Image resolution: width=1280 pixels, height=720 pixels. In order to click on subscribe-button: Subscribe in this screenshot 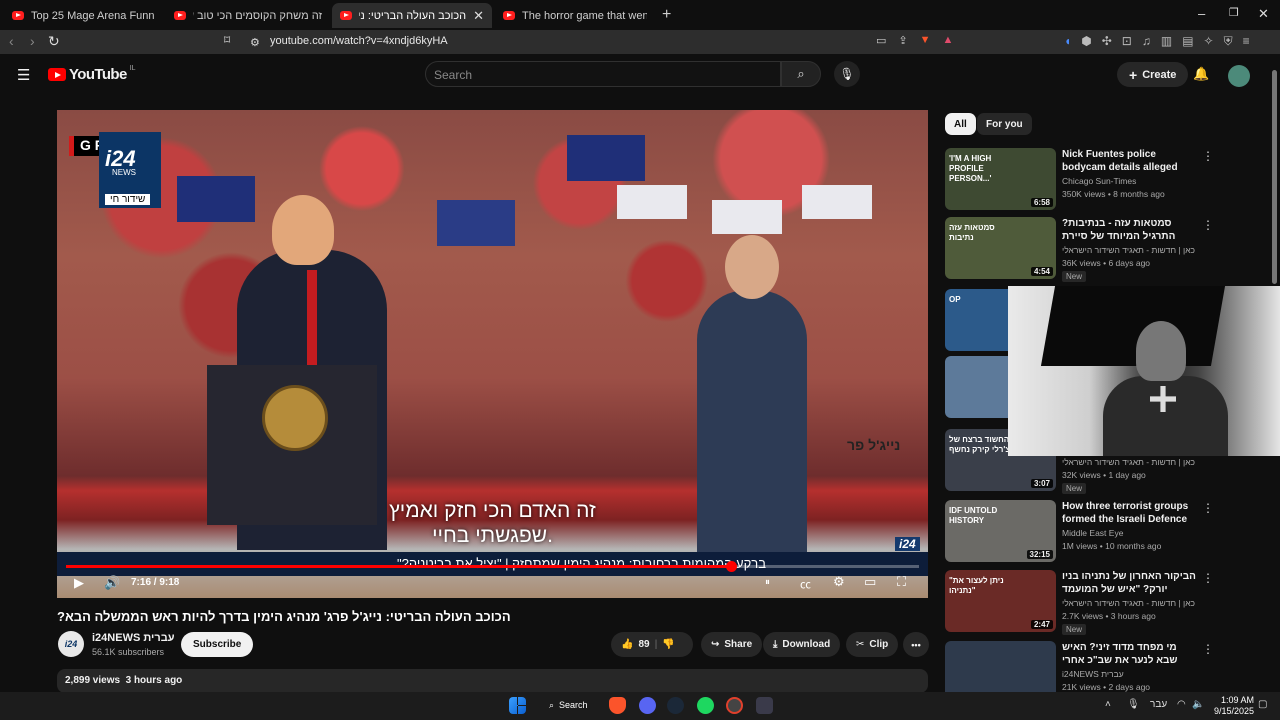, I will do `click(217, 644)`.